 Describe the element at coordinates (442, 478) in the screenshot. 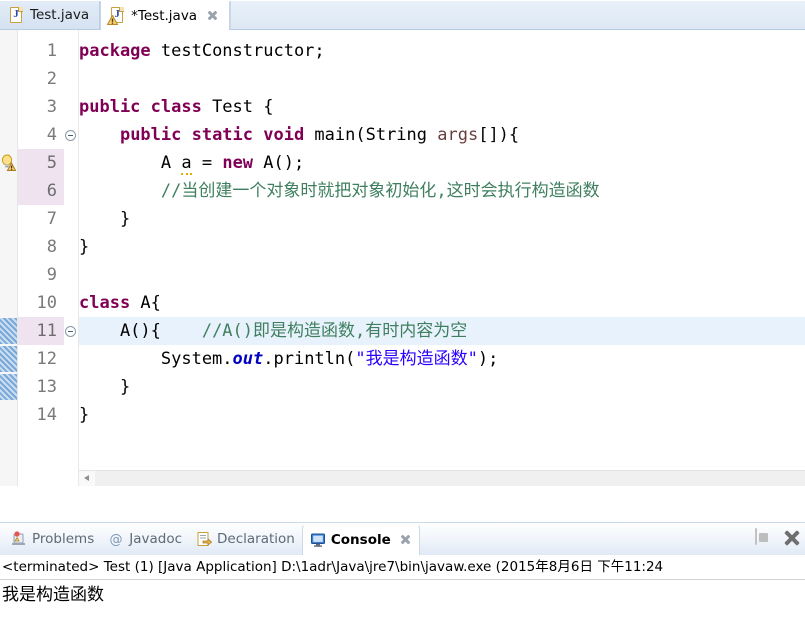

I see `editor-horizontal-scrollbar` at that location.